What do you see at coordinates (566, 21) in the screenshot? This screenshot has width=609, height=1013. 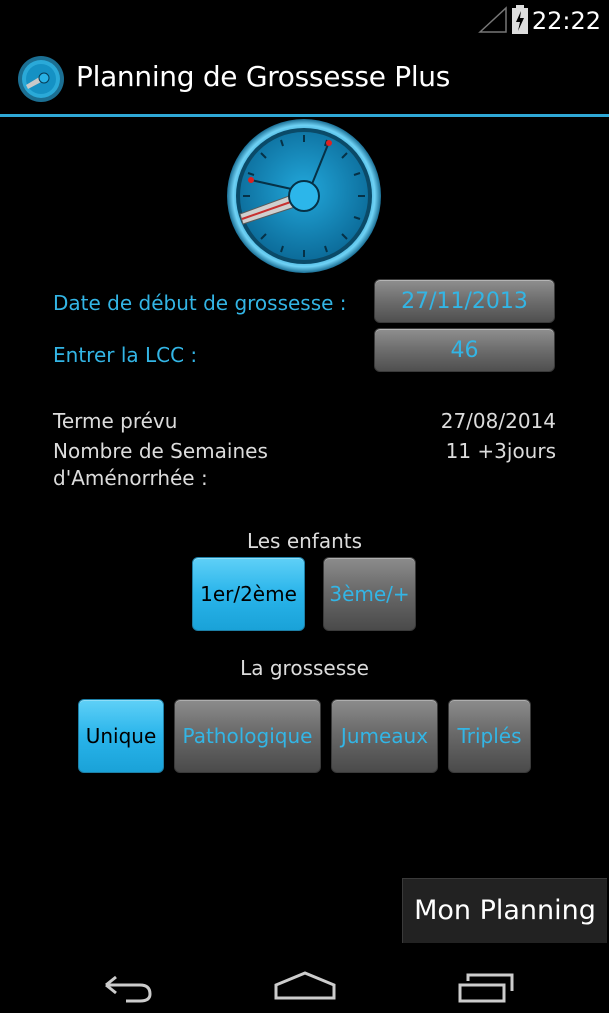 I see `status-time: 22:22` at bounding box center [566, 21].